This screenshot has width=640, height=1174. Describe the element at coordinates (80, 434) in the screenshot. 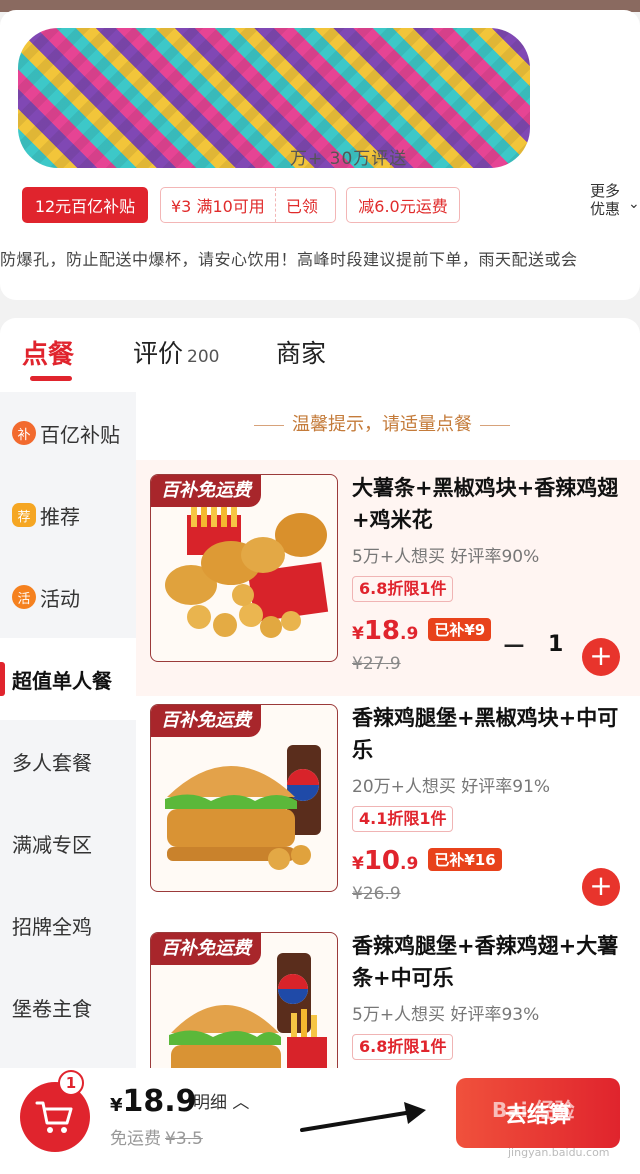

I see `sidebar-item-label: 百亿补贴` at that location.